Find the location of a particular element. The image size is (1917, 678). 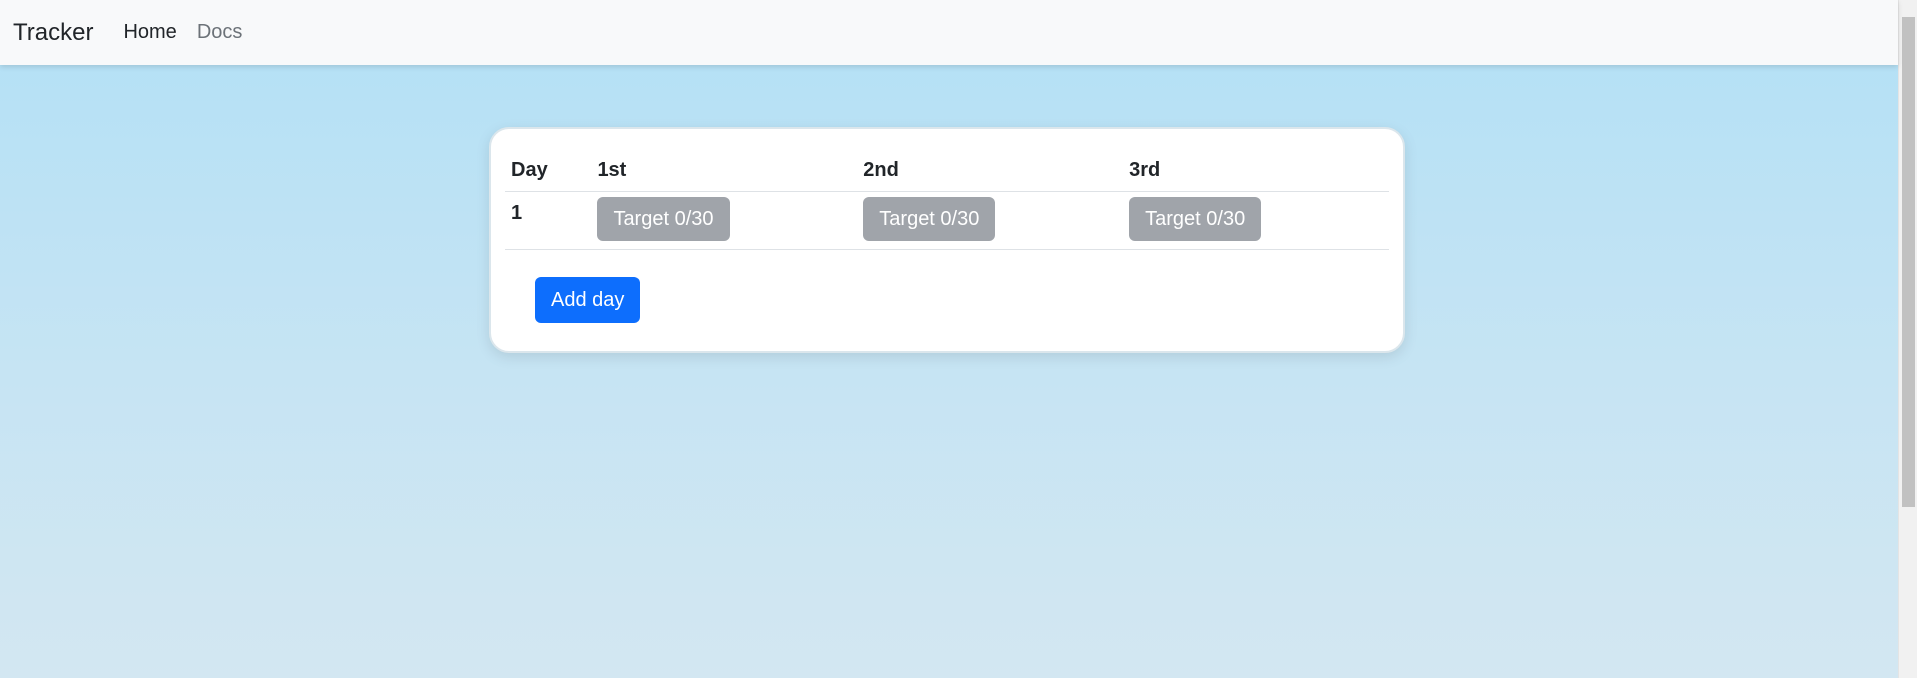

vertical-scrollbar is located at coordinates (1907, 339).